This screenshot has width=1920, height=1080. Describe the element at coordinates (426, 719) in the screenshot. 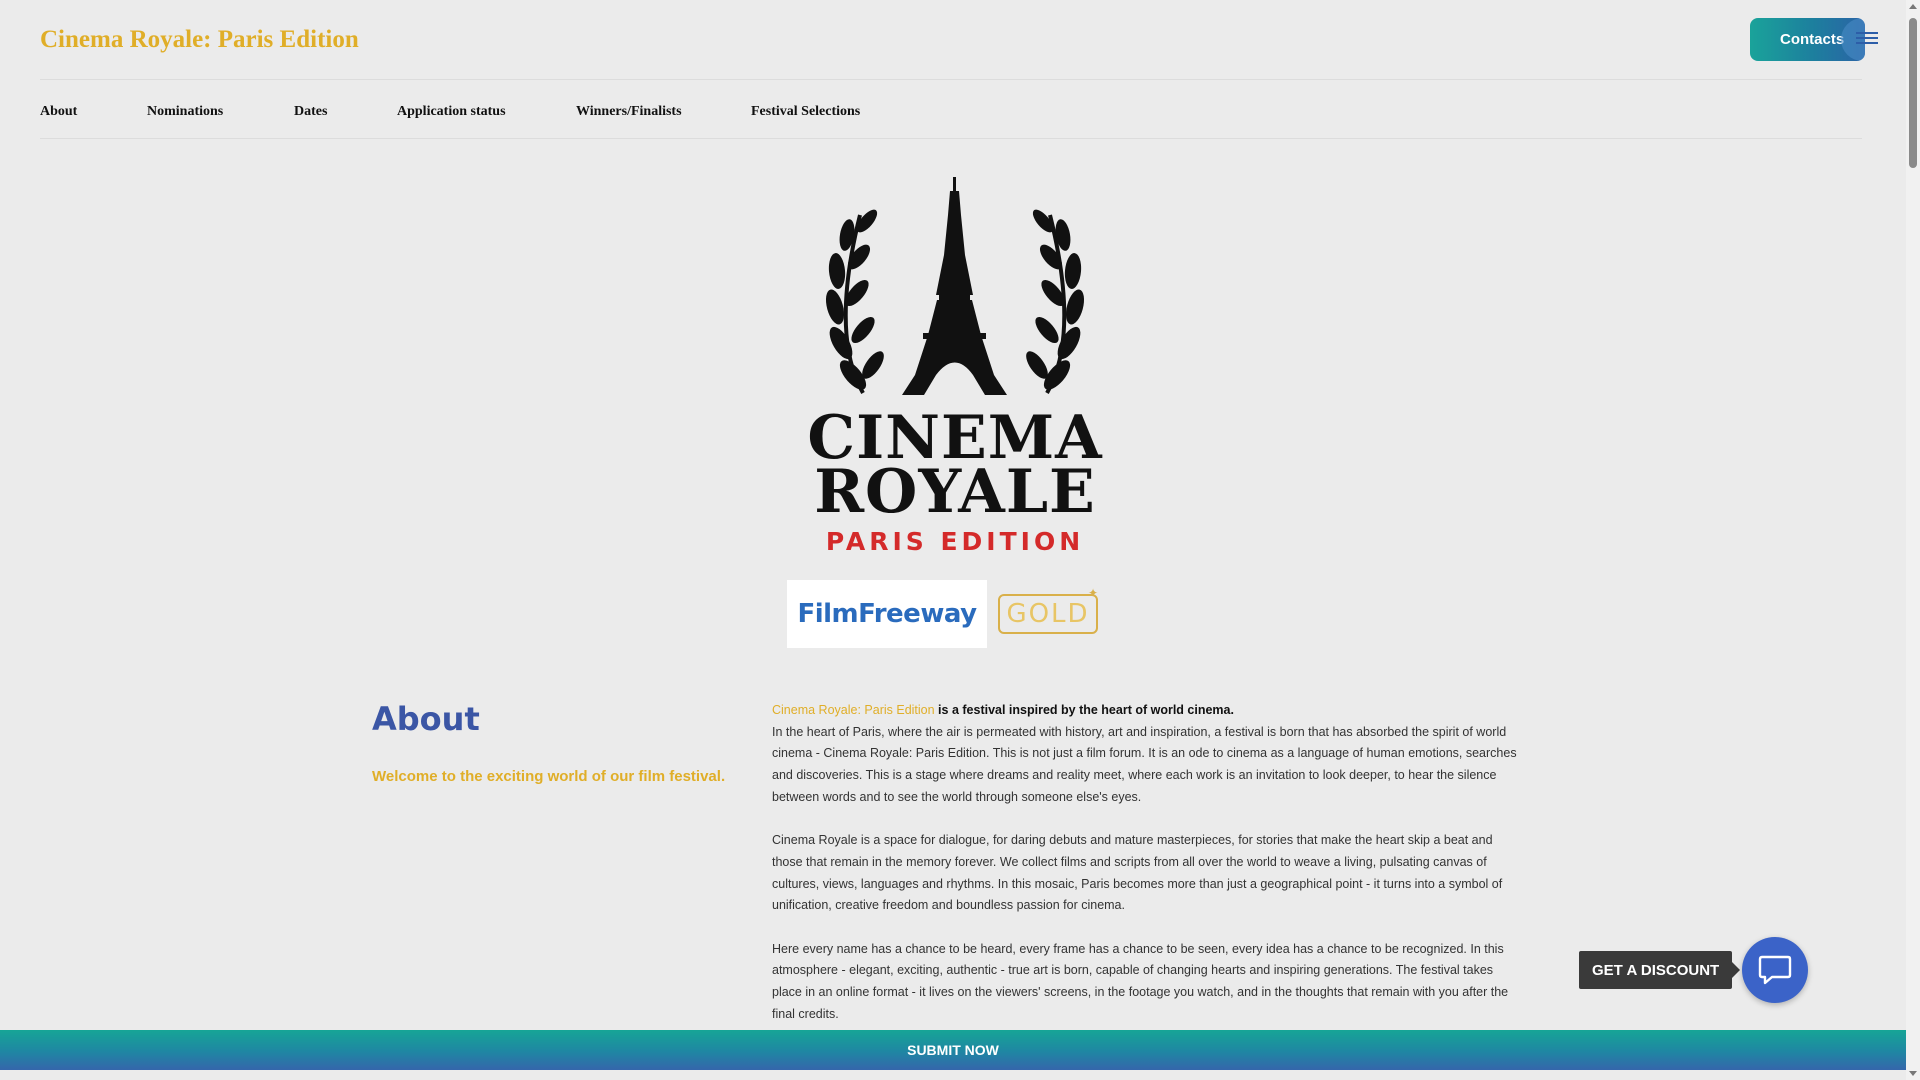

I see `about-heading: About` at that location.